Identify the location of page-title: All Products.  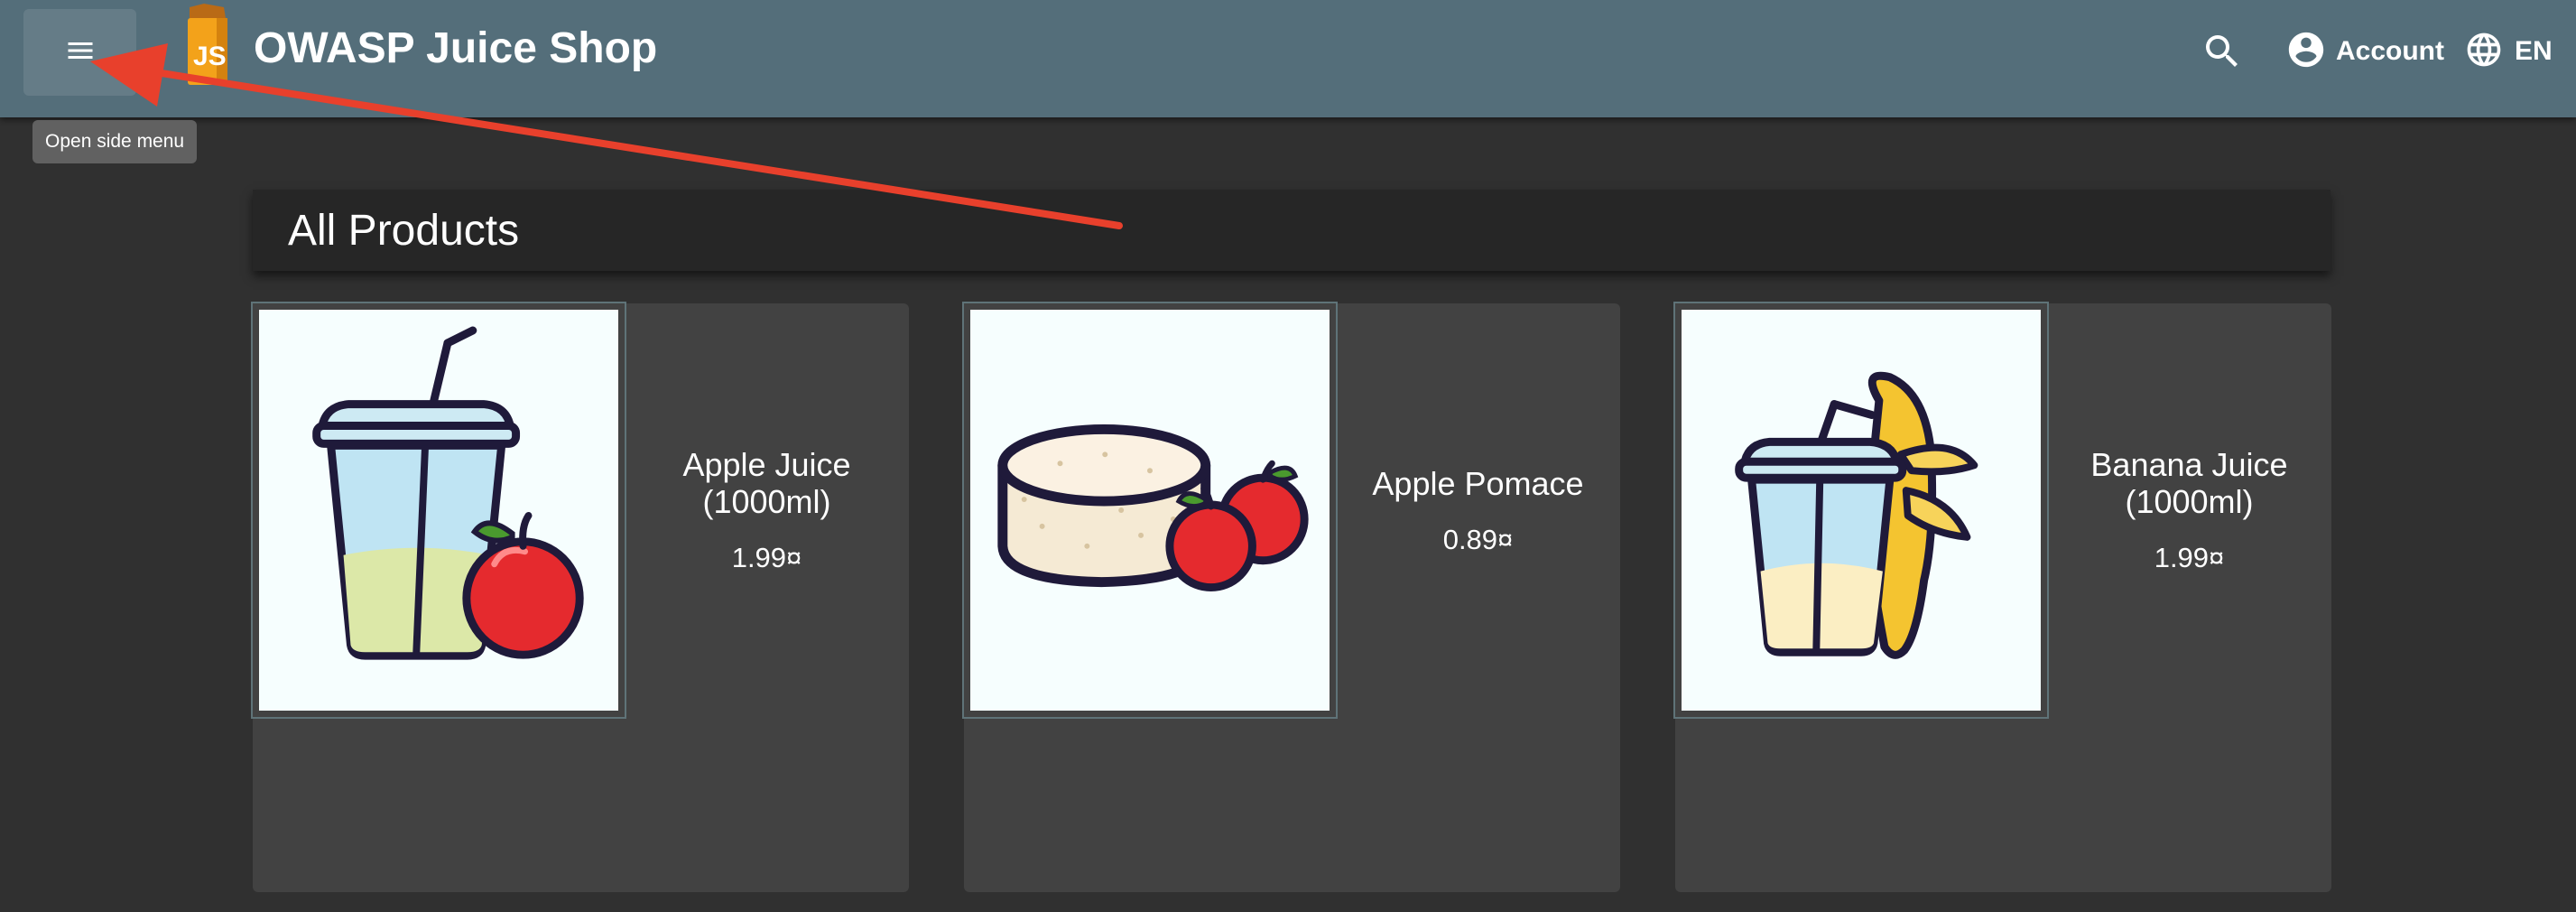
(404, 231).